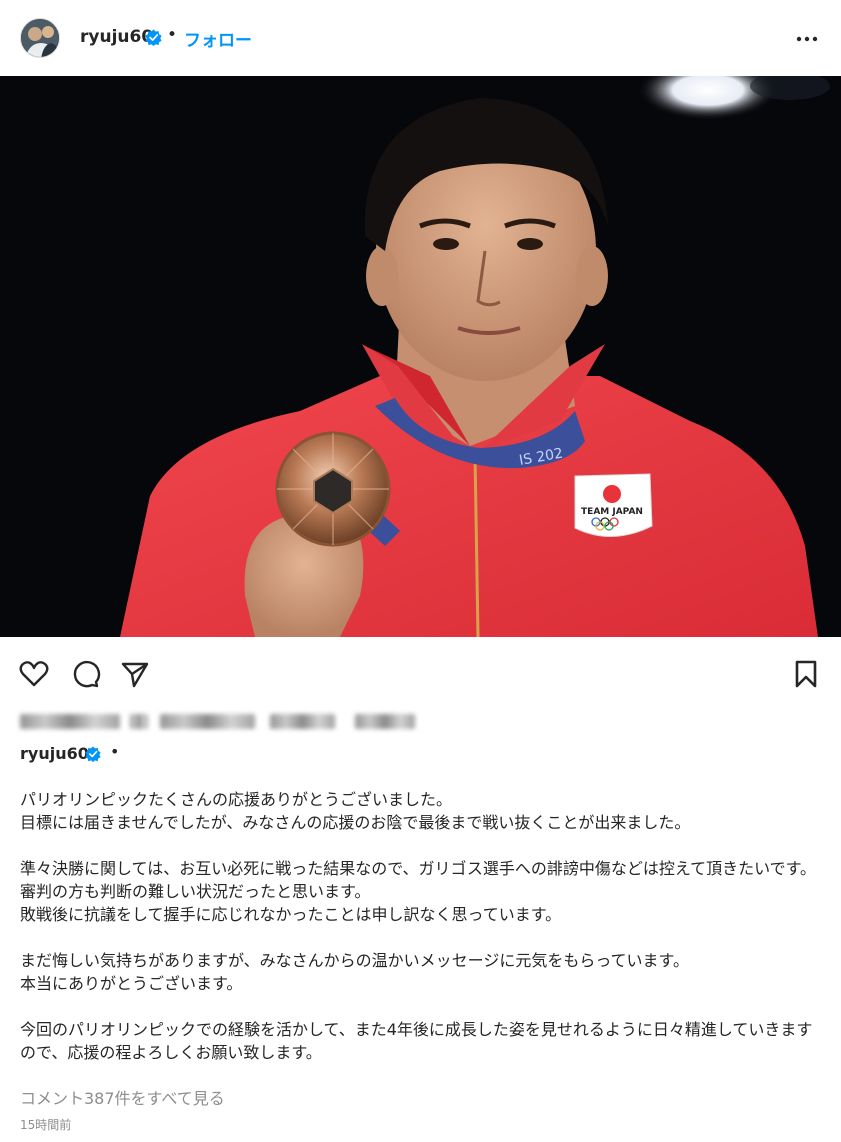  I want to click on avatar, so click(40, 38).